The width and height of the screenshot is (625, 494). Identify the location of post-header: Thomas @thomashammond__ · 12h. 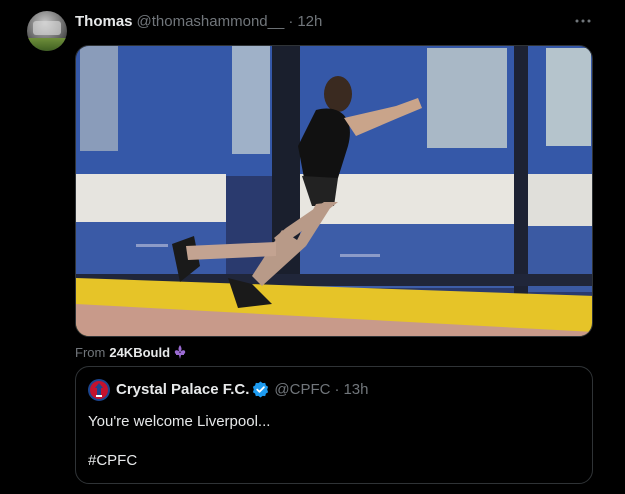
(198, 21).